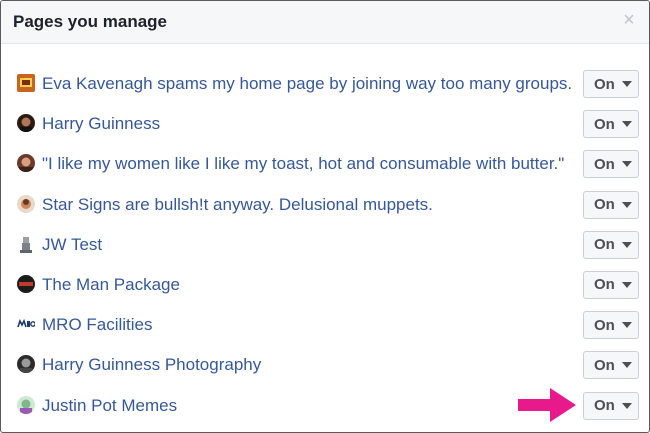 The image size is (650, 433). Describe the element at coordinates (111, 285) in the screenshot. I see `page-name-link: The Man Package` at that location.